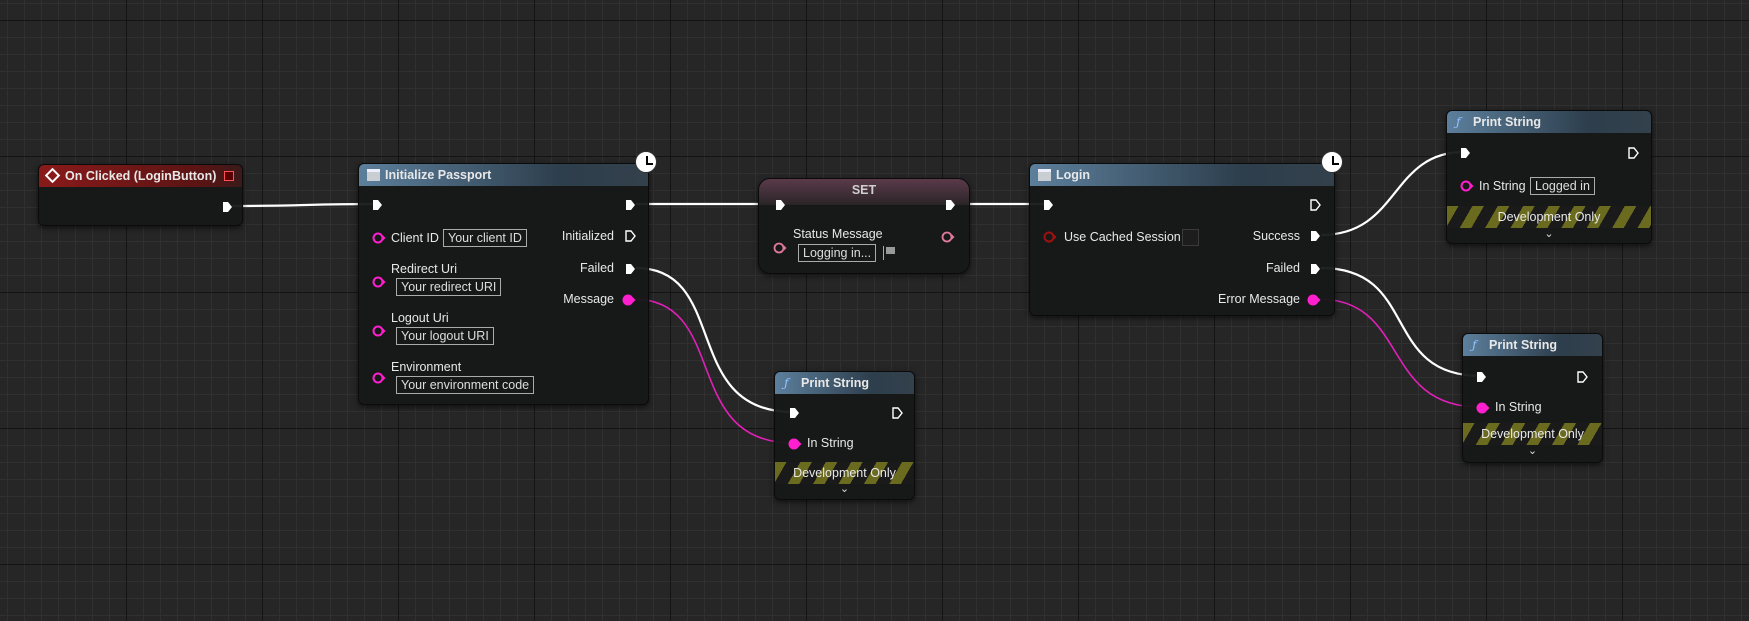  Describe the element at coordinates (449, 287) in the screenshot. I see `redirect-uri-input: Your redirect URI` at that location.